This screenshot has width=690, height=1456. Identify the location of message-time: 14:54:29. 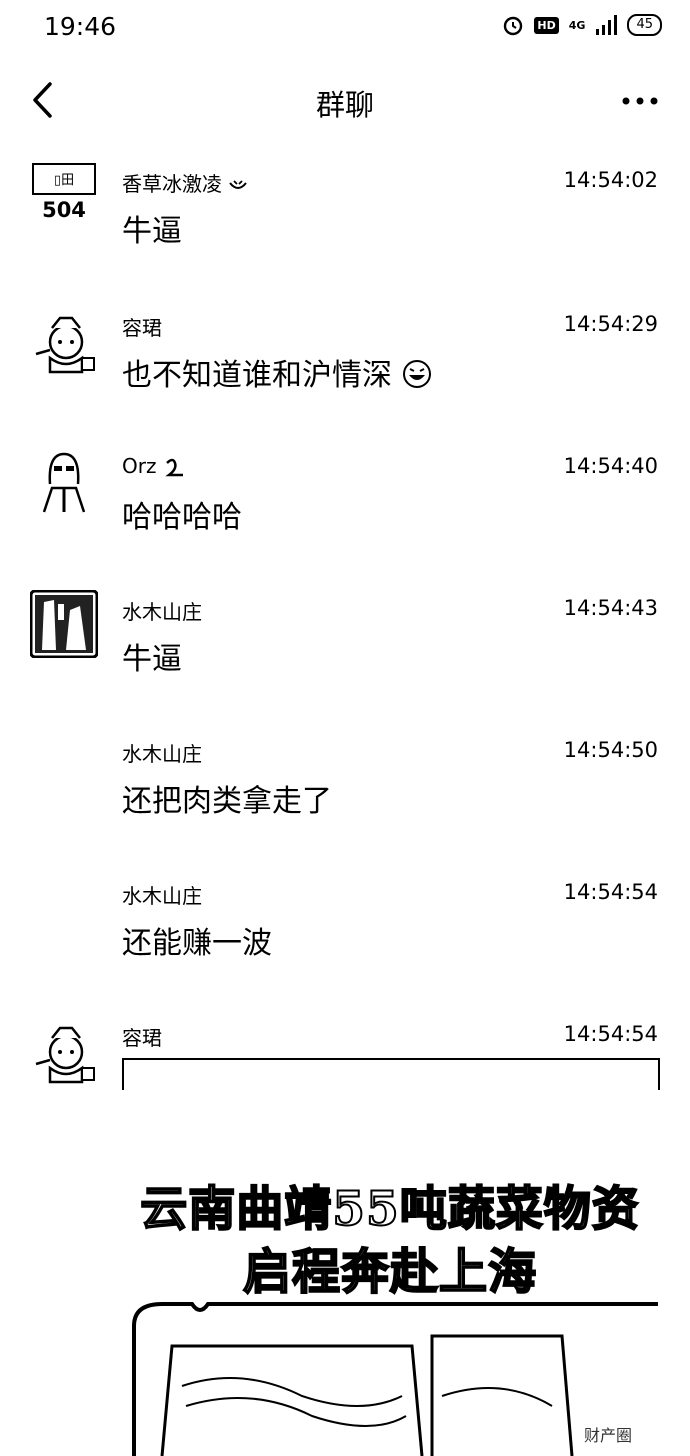
(610, 324).